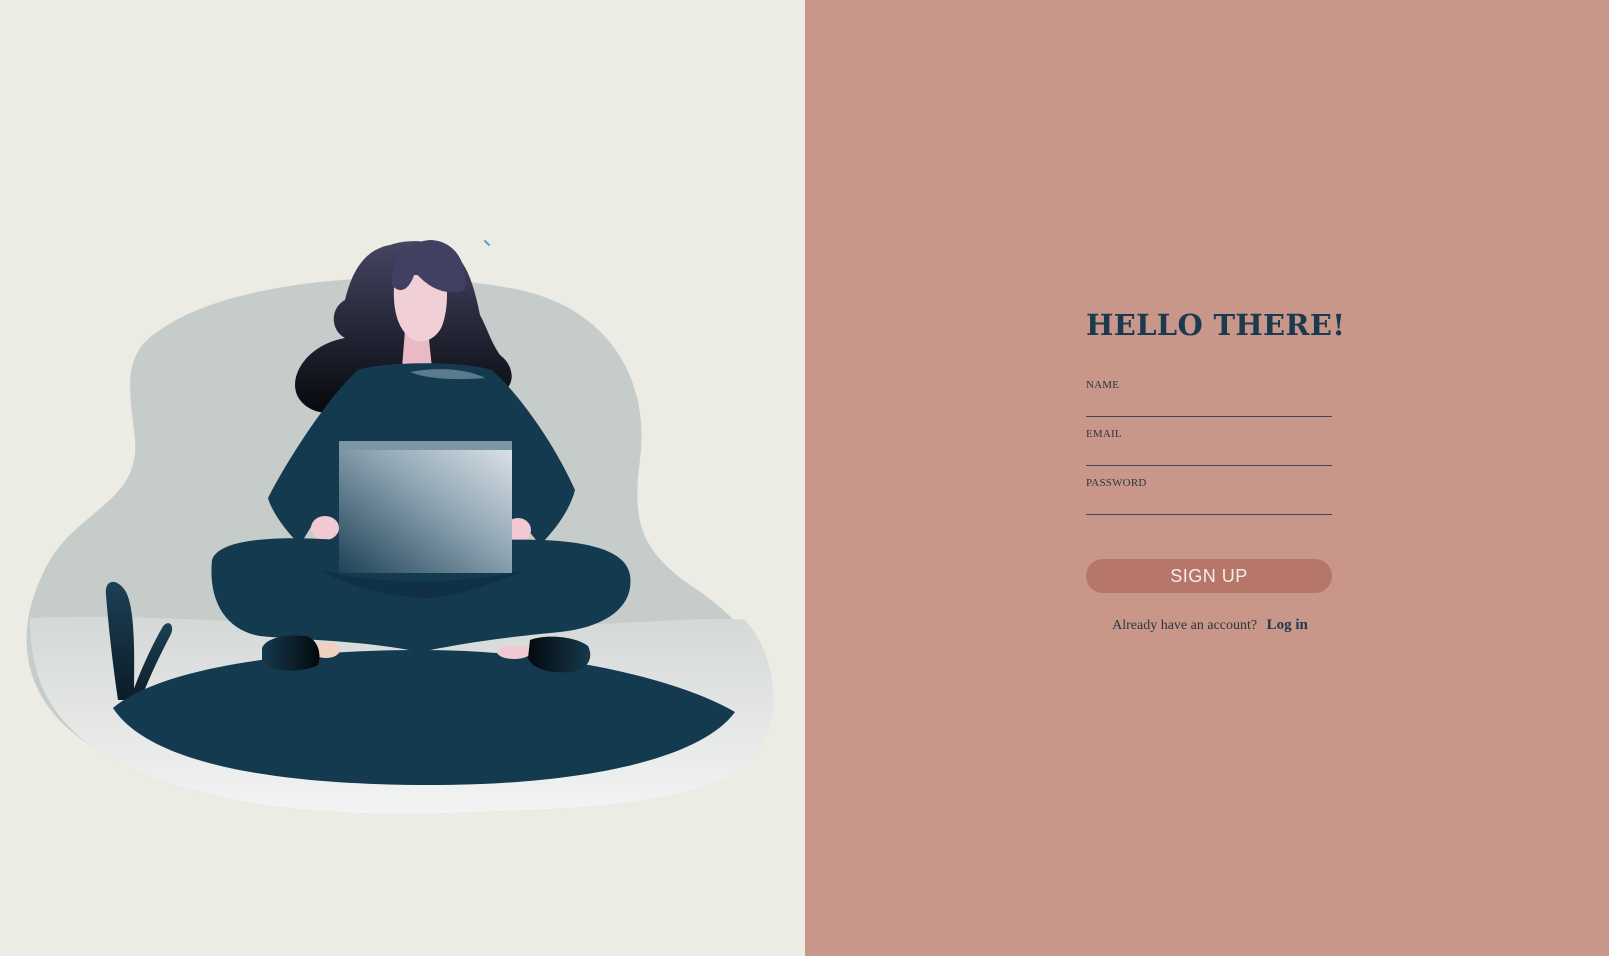 This screenshot has height=956, width=1609. Describe the element at coordinates (1216, 325) in the screenshot. I see `page-title: HELLO THERE!` at that location.